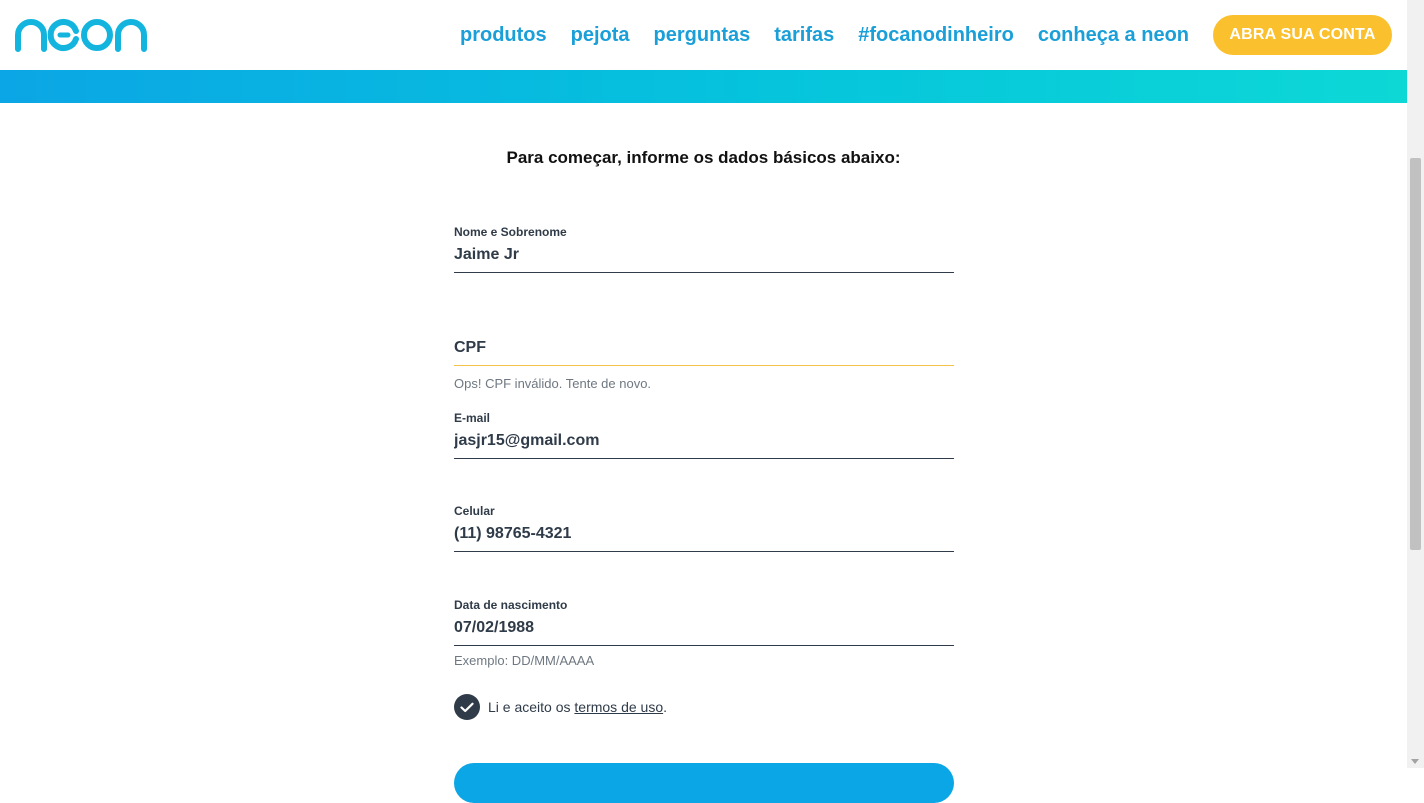 This screenshot has height=803, width=1424. Describe the element at coordinates (81, 37) in the screenshot. I see `neon-logo` at that location.